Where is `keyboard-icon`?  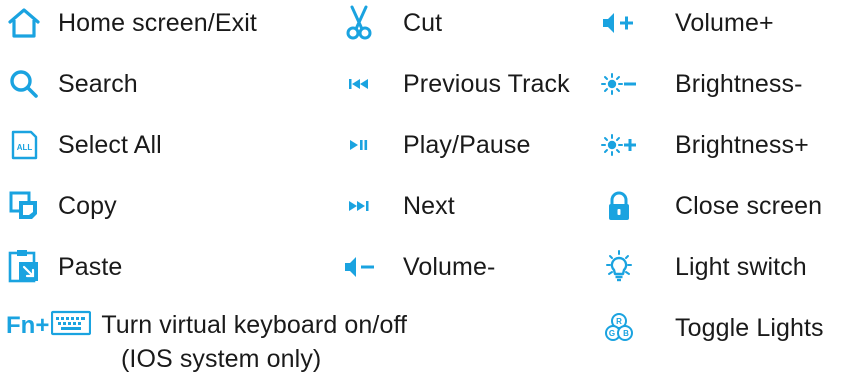
keyboard-icon is located at coordinates (71, 325).